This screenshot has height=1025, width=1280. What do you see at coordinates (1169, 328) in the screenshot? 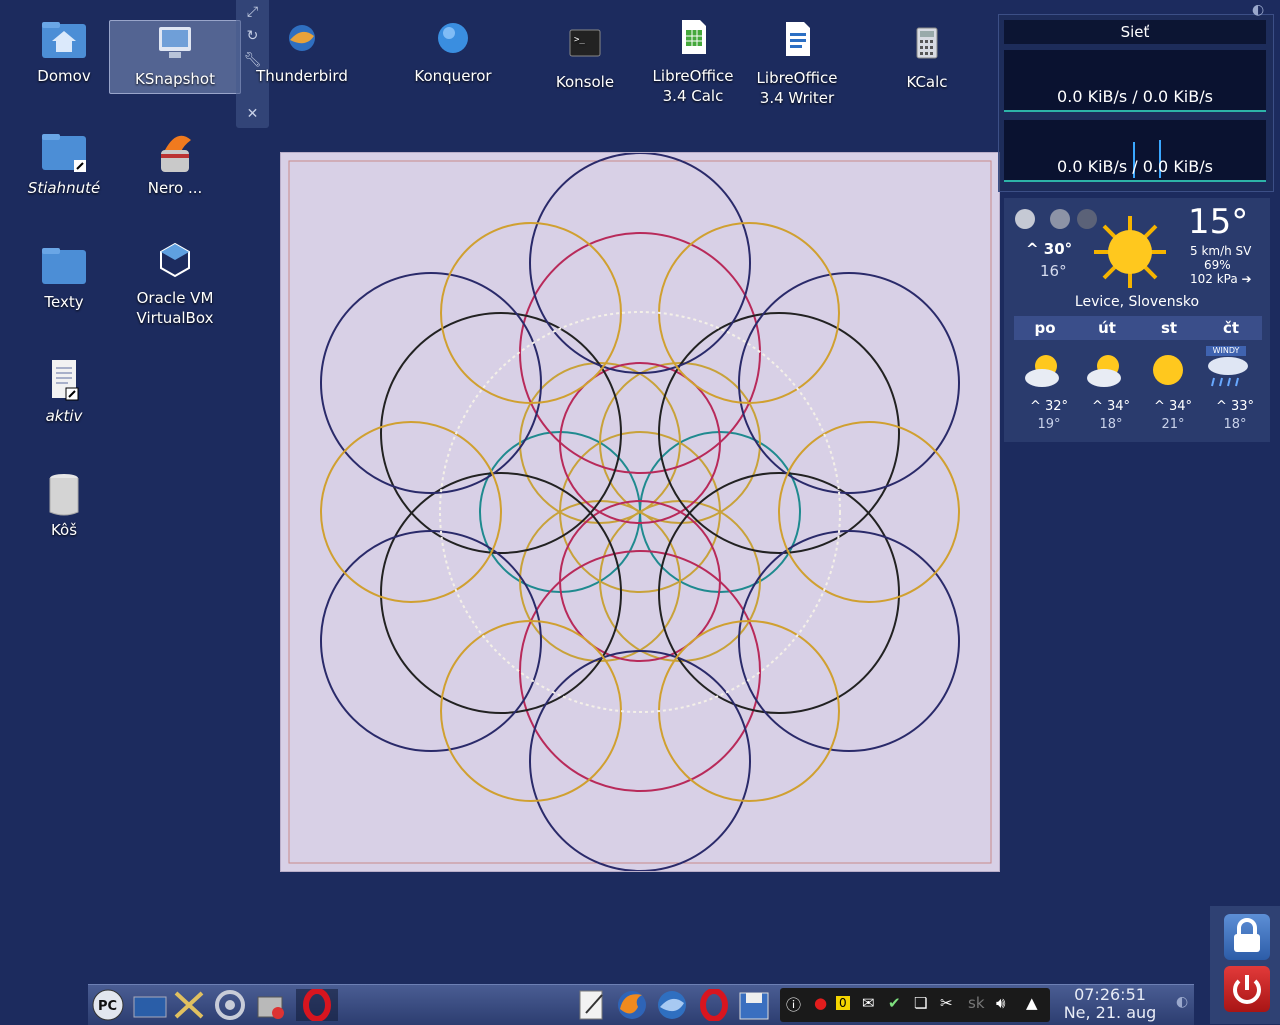
I see `forecast-day-3: st` at bounding box center [1169, 328].